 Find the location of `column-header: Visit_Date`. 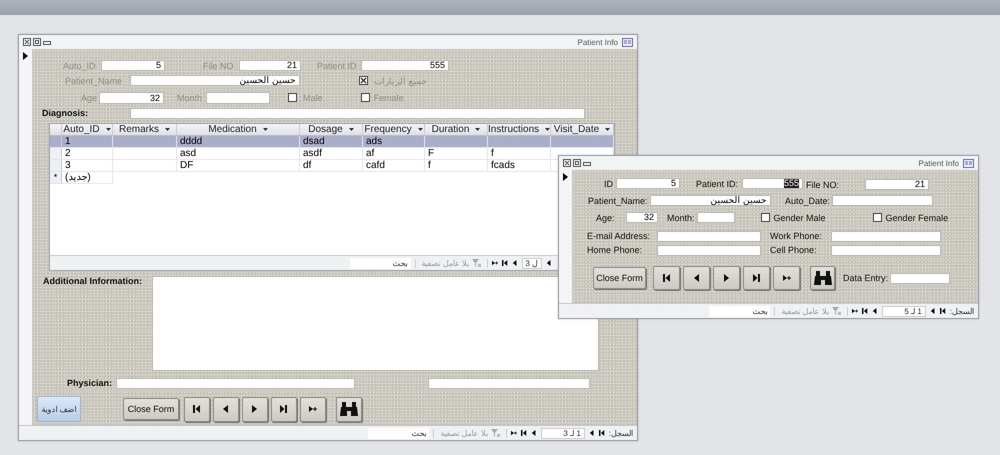

column-header: Visit_Date is located at coordinates (582, 130).